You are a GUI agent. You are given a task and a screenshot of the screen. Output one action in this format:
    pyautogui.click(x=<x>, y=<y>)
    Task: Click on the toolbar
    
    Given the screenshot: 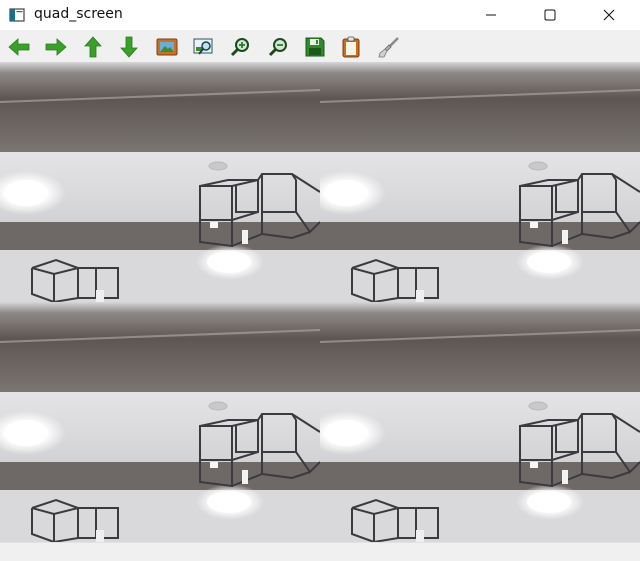 What is the action you would take?
    pyautogui.click(x=320, y=46)
    